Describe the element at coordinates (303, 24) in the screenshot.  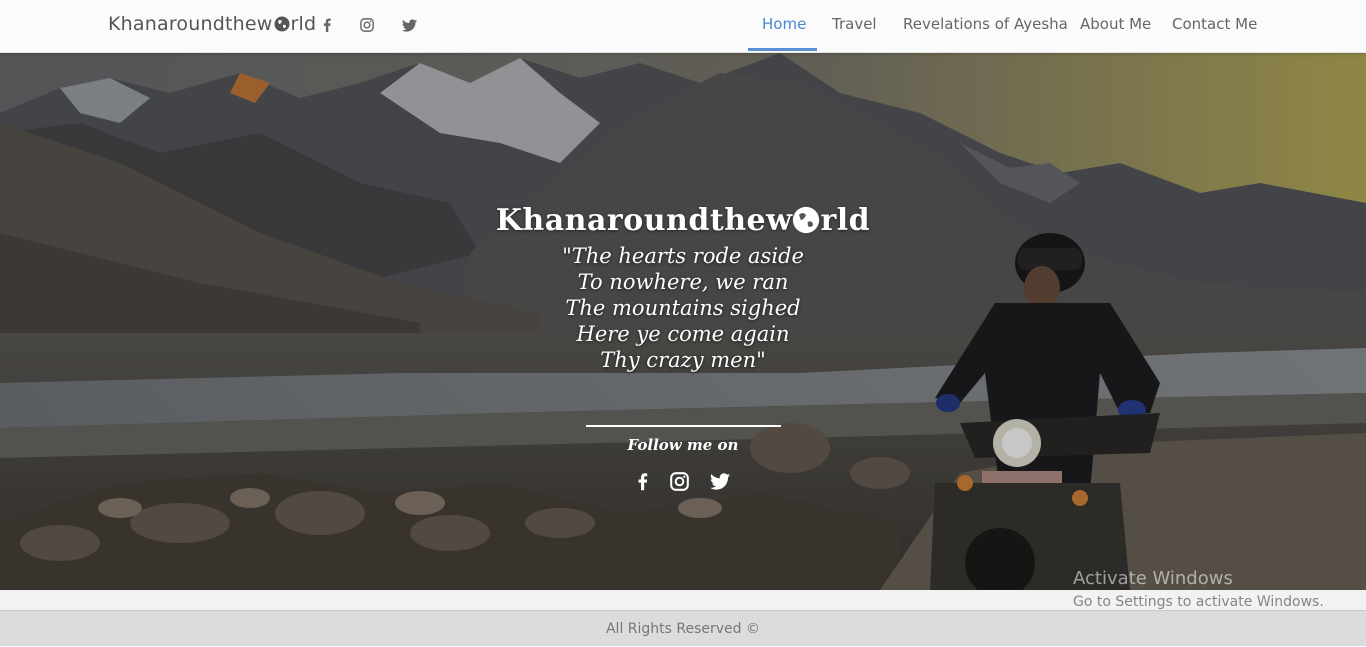
I see `brand-text-suffix: rld` at that location.